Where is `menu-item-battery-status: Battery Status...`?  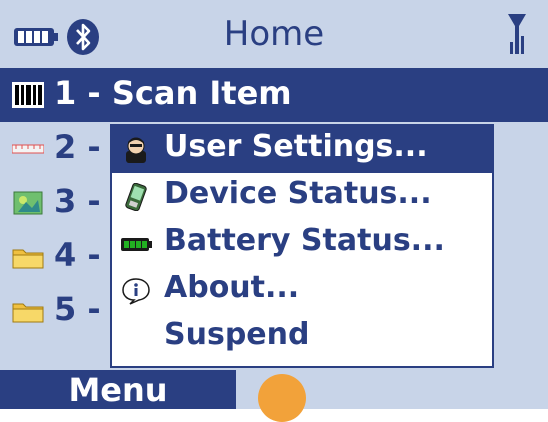 menu-item-battery-status: Battery Status... is located at coordinates (302, 243).